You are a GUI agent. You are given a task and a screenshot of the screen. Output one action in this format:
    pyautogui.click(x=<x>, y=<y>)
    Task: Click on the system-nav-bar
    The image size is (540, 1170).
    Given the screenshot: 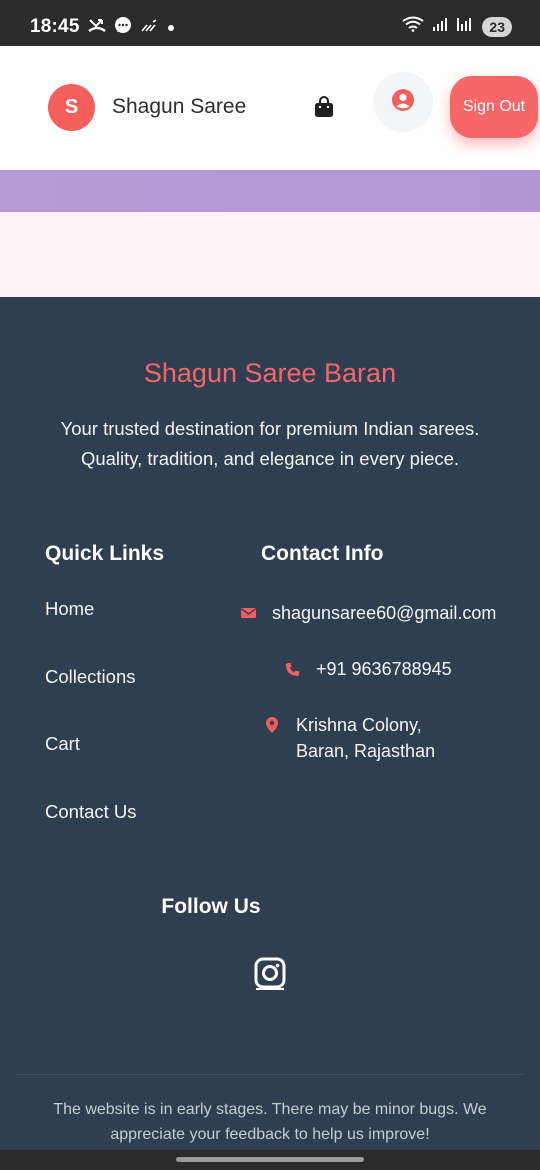 What is the action you would take?
    pyautogui.click(x=270, y=1160)
    